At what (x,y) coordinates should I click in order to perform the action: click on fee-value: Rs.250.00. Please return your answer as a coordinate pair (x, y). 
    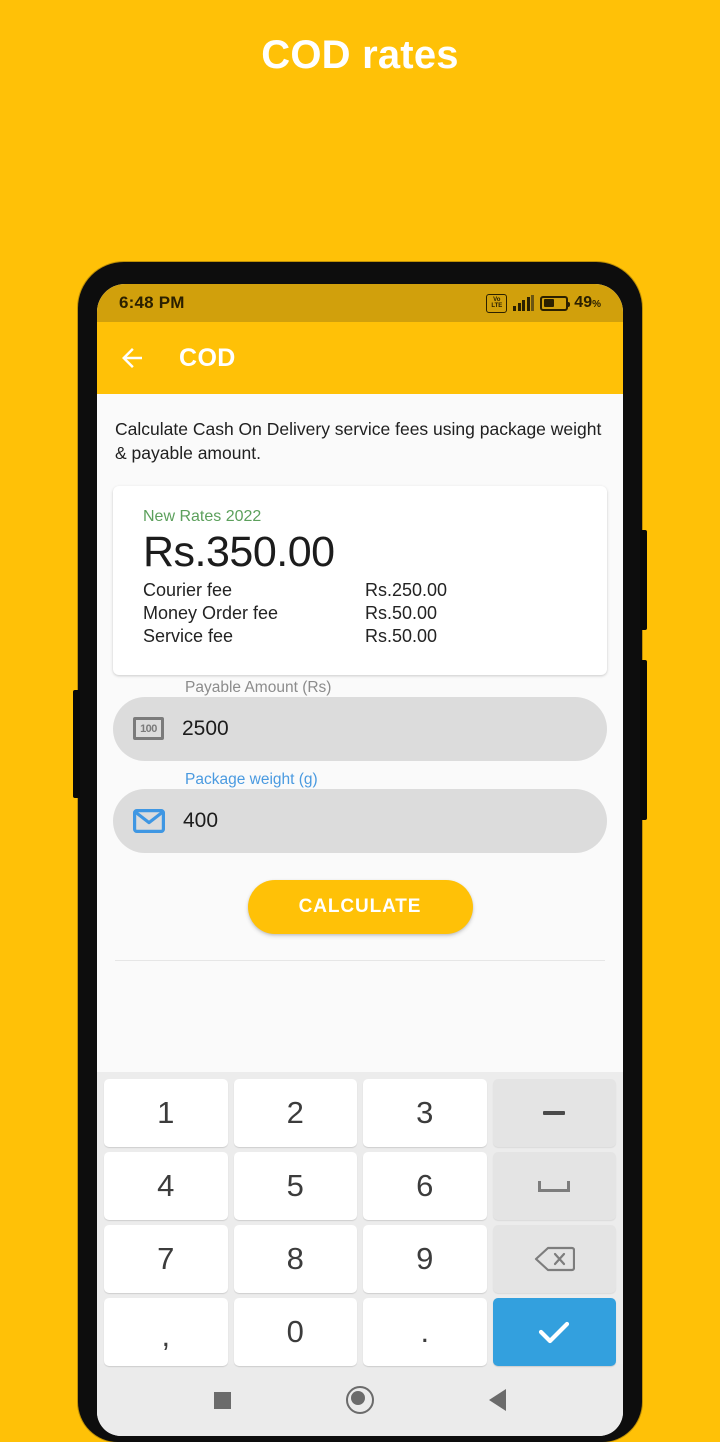
    Looking at the image, I should click on (406, 590).